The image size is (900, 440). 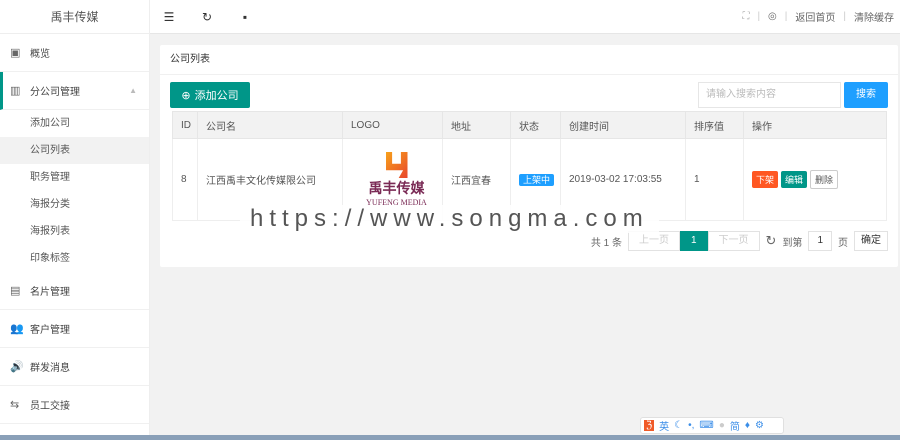 I want to click on watermark: https://www.songma.com, so click(x=449, y=219).